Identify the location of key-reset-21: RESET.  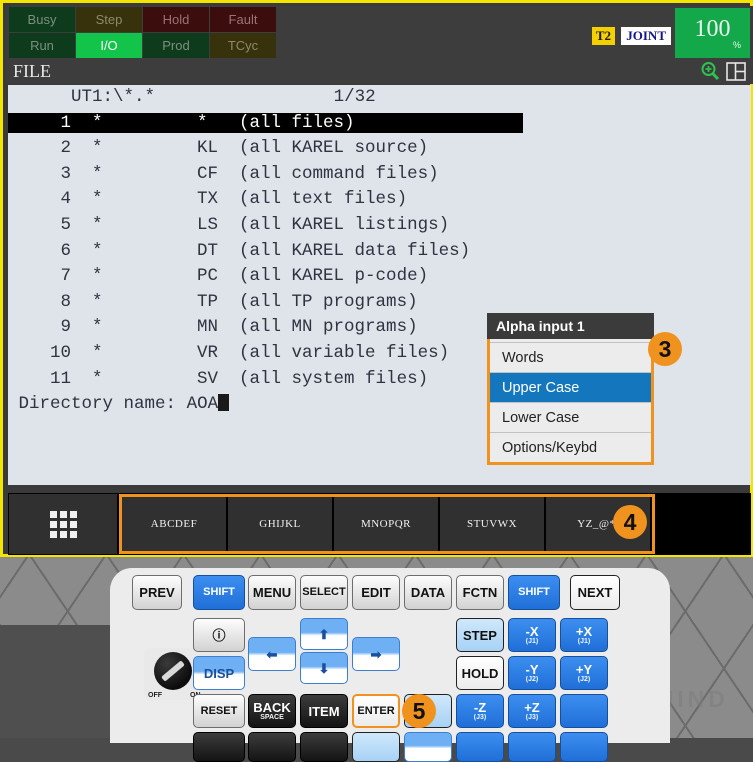
(219, 711).